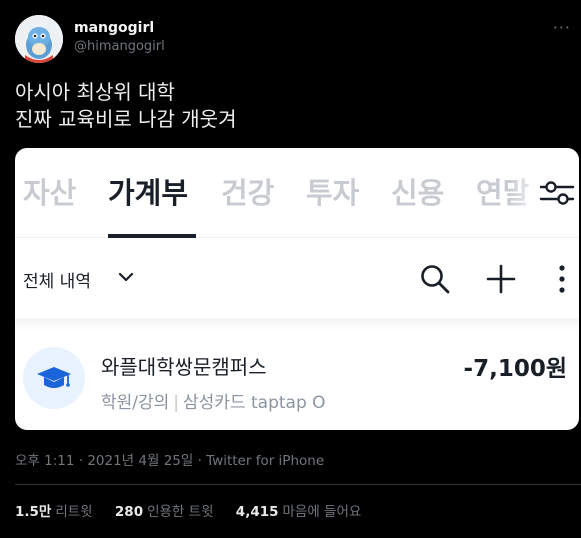 The height and width of the screenshot is (538, 581). What do you see at coordinates (435, 279) in the screenshot?
I see `search-icon` at bounding box center [435, 279].